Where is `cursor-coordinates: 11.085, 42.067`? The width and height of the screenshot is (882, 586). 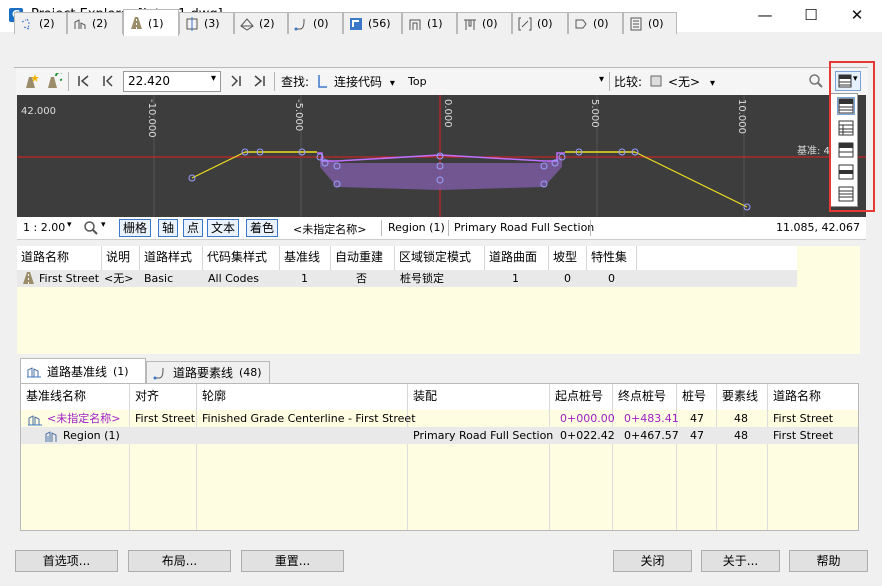 cursor-coordinates: 11.085, 42.067 is located at coordinates (818, 227).